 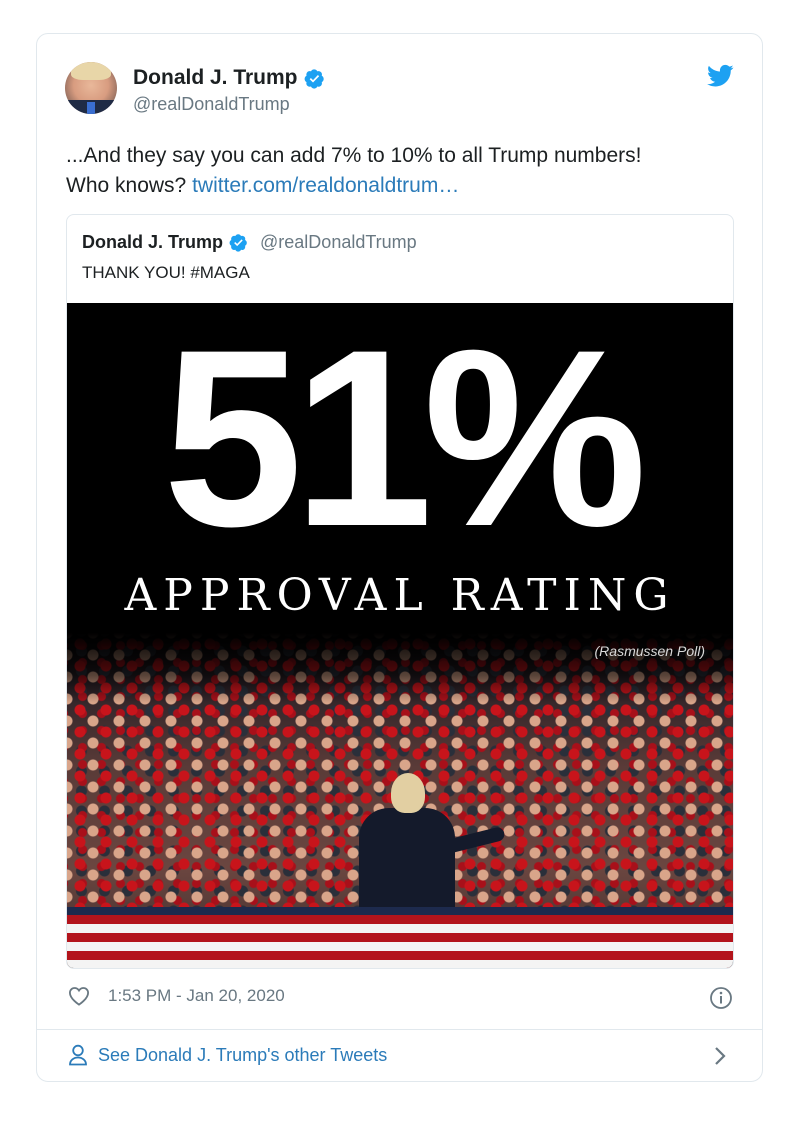 What do you see at coordinates (649, 651) in the screenshot?
I see `poll-source-note: (Rasmussen Poll)` at bounding box center [649, 651].